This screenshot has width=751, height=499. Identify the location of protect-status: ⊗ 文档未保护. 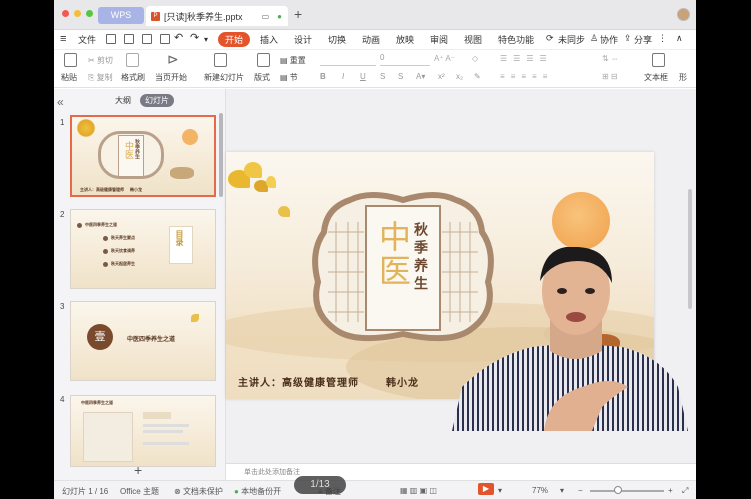
(198, 491).